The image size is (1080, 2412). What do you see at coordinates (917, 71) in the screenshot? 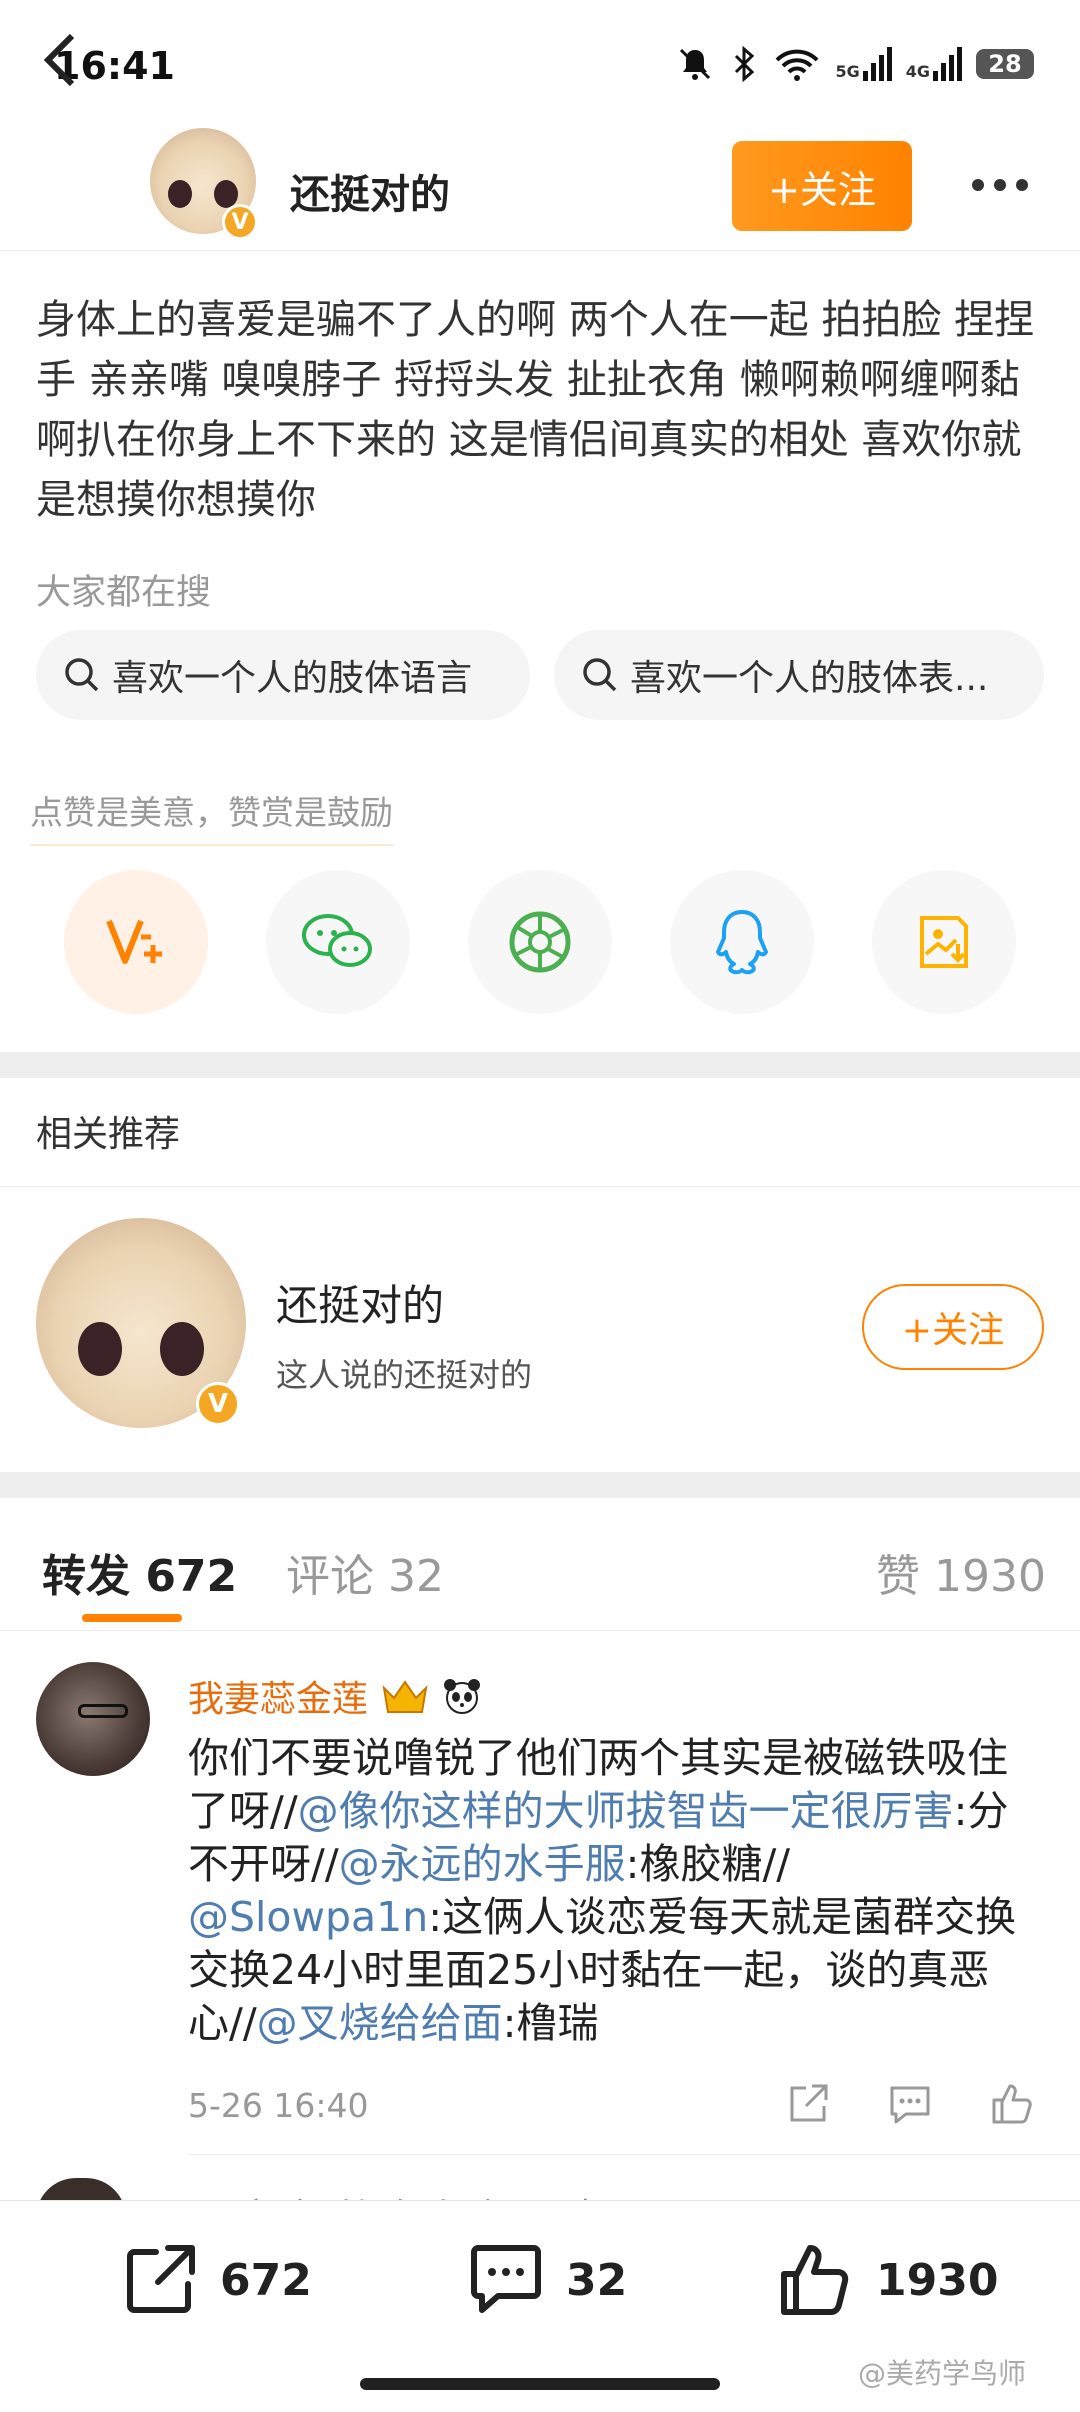
I see `signal-4g-label: 4G` at bounding box center [917, 71].